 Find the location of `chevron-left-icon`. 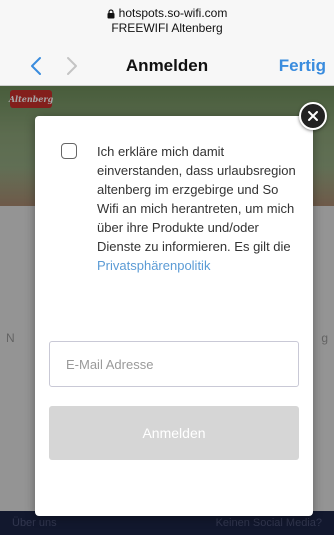

chevron-left-icon is located at coordinates (36, 66).